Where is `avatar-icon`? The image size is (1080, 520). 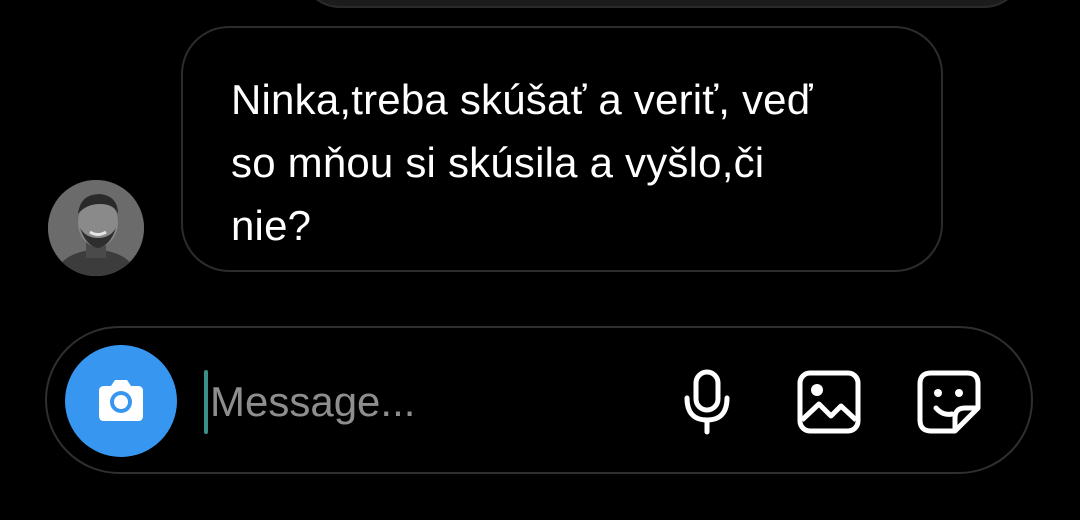
avatar-icon is located at coordinates (96, 228).